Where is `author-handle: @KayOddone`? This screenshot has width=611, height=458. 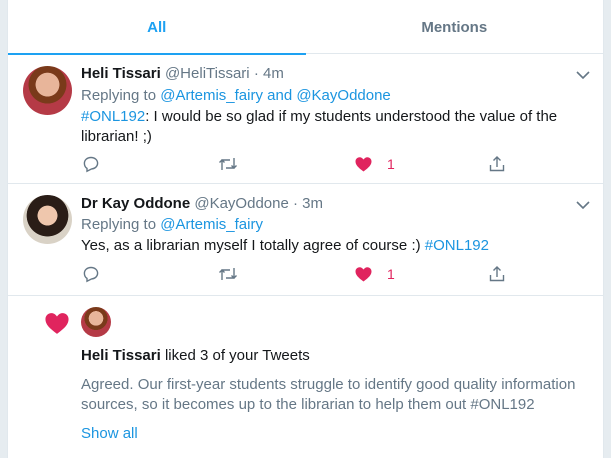 author-handle: @KayOddone is located at coordinates (241, 203).